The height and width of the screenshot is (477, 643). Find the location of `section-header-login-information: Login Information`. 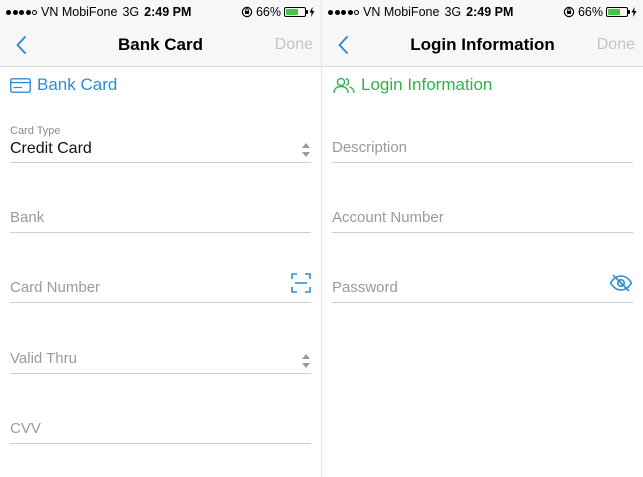

section-header-login-information: Login Information is located at coordinates (412, 85).